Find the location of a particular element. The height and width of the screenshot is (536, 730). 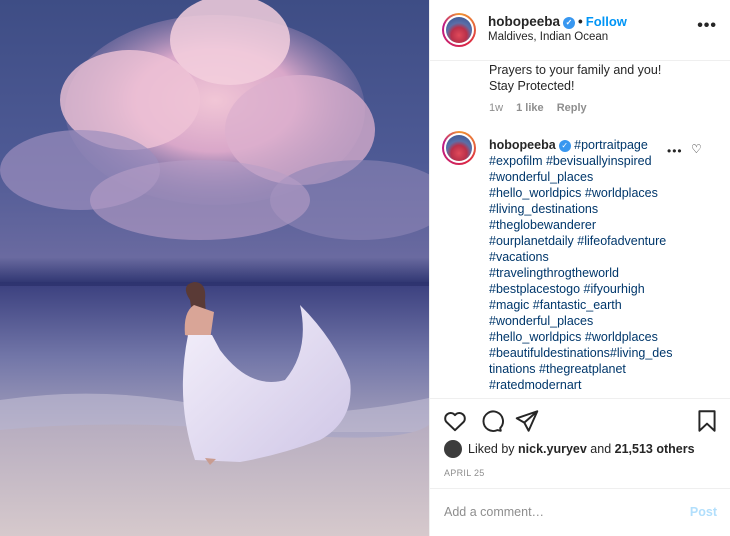

likes-count: 21,513 others is located at coordinates (655, 449).